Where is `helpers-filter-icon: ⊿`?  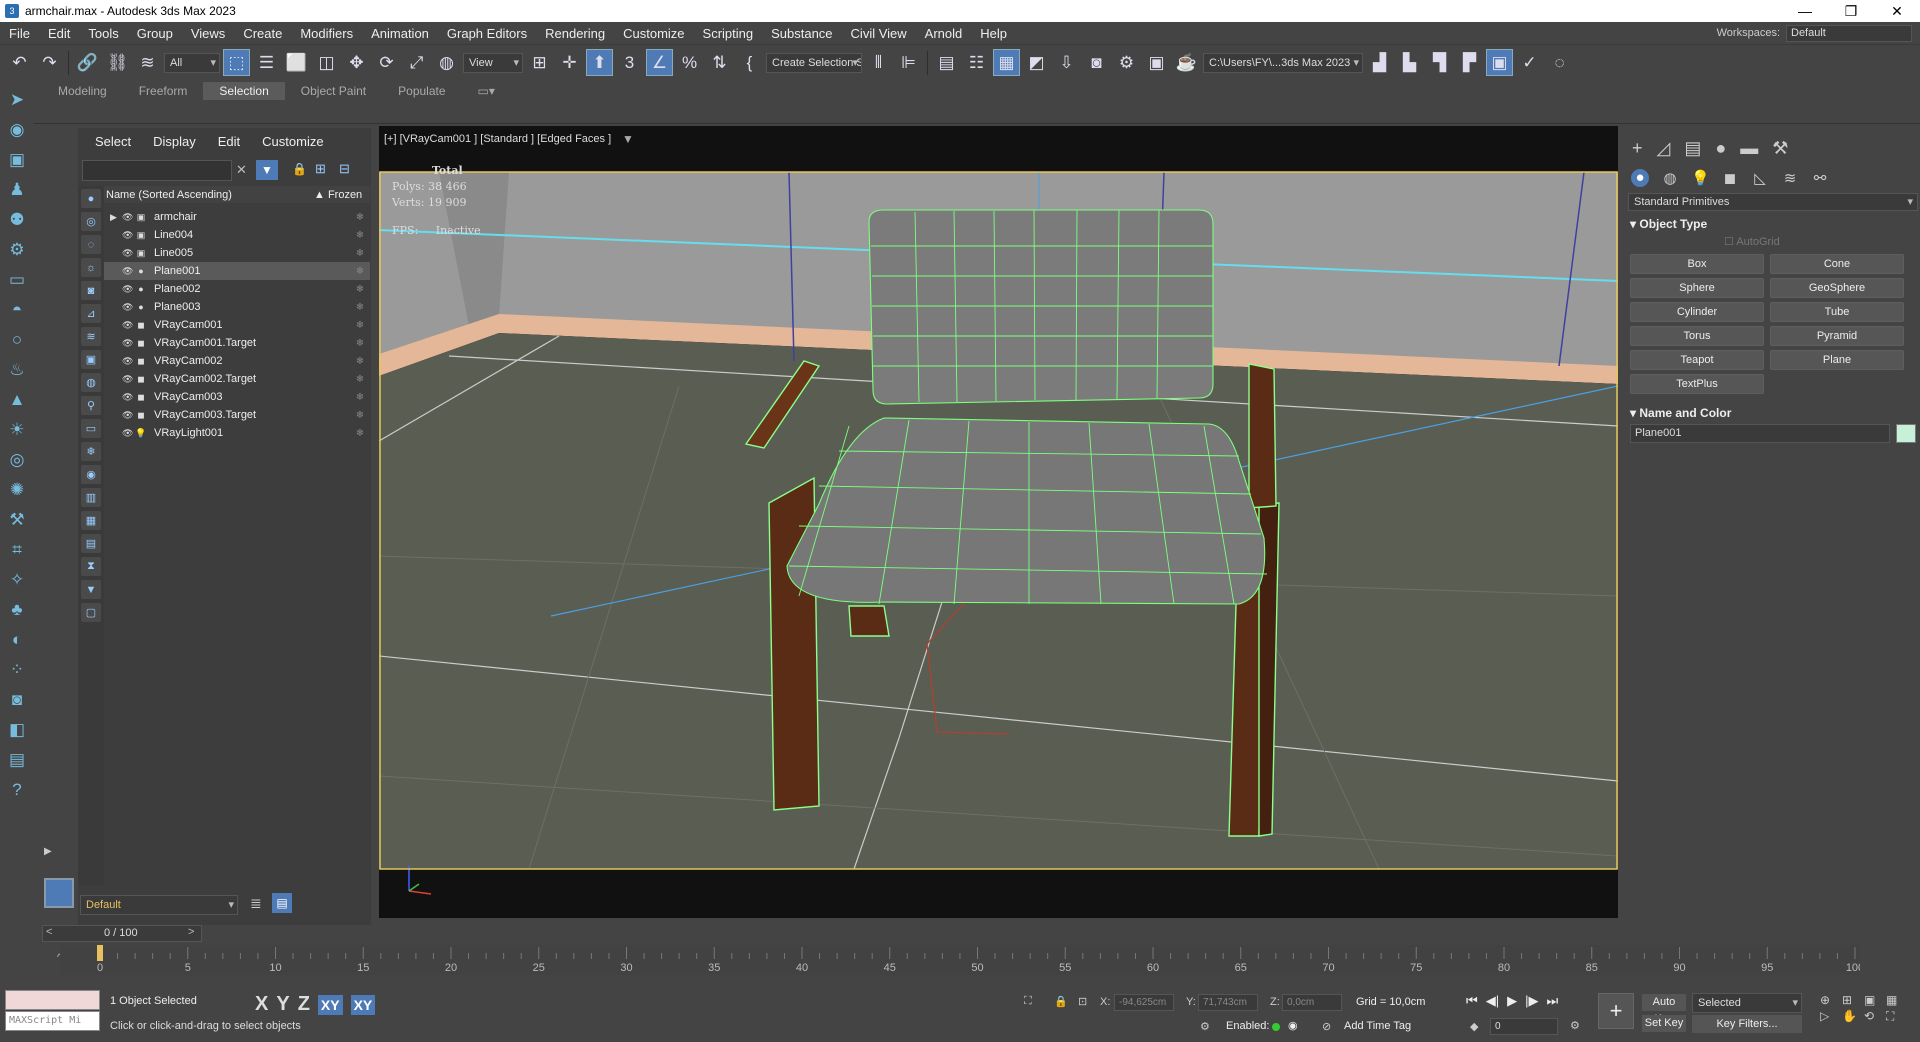
helpers-filter-icon: ⊿ is located at coordinates (91, 313).